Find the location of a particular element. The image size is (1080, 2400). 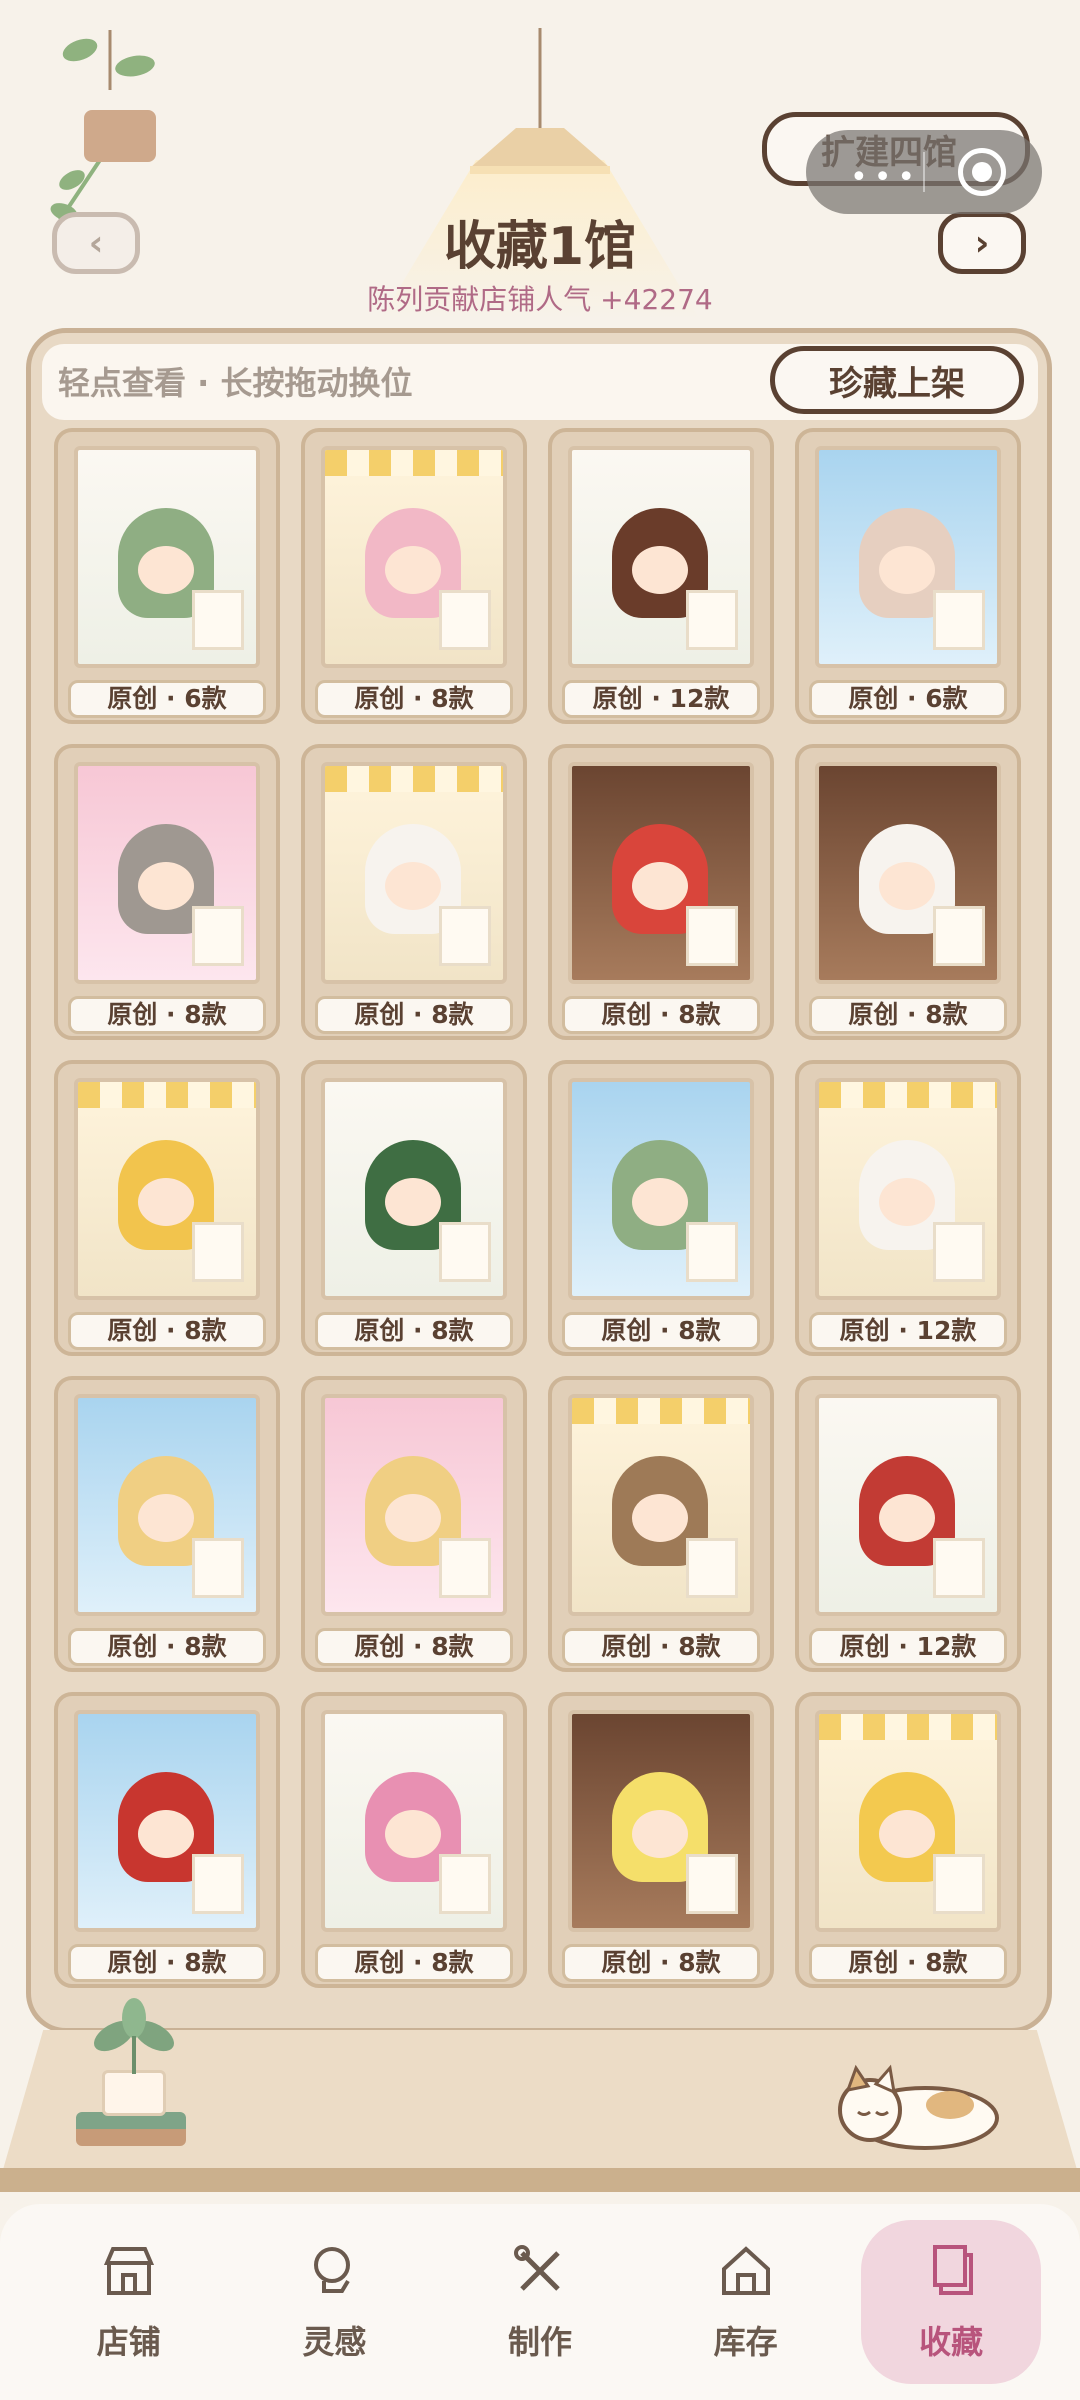

hint-text: 轻点查看 · 长按拖动换位 is located at coordinates (235, 383).